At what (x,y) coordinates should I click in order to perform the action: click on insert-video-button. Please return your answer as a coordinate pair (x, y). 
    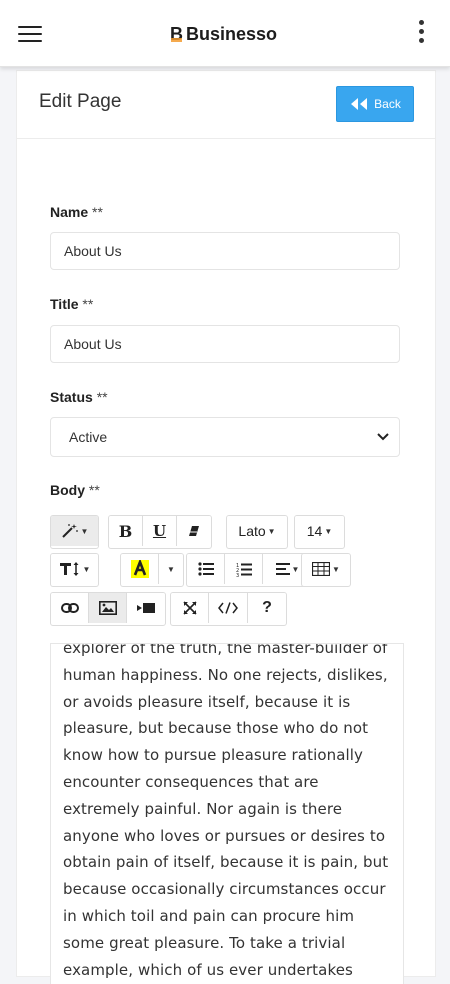
    Looking at the image, I should click on (146, 608).